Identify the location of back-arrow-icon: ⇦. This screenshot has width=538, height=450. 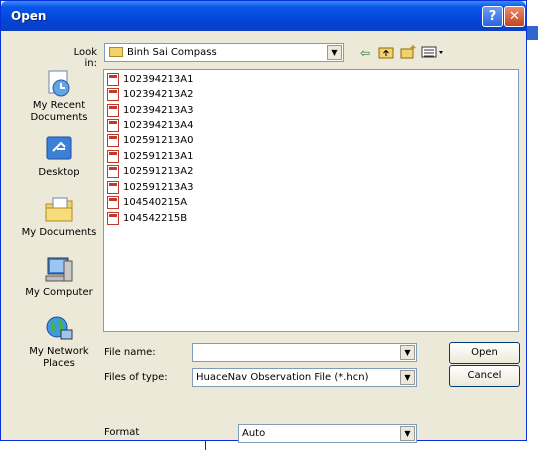
(365, 53).